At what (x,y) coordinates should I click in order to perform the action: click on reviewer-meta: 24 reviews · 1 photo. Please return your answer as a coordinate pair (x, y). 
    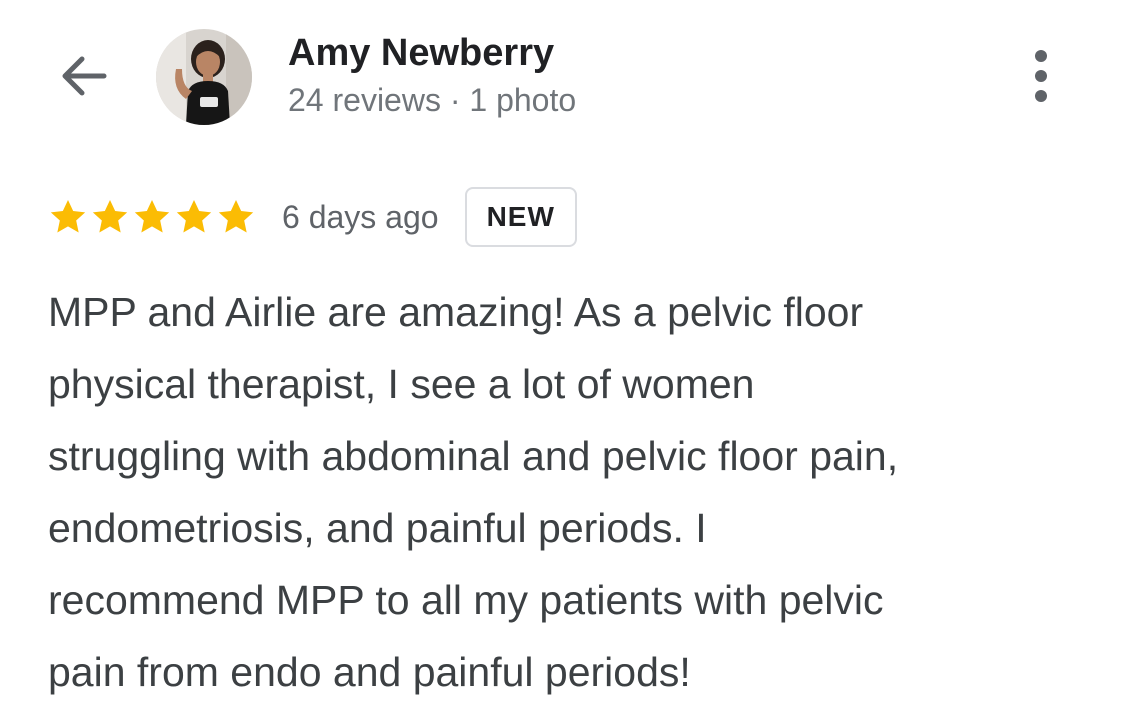
    Looking at the image, I should click on (432, 100).